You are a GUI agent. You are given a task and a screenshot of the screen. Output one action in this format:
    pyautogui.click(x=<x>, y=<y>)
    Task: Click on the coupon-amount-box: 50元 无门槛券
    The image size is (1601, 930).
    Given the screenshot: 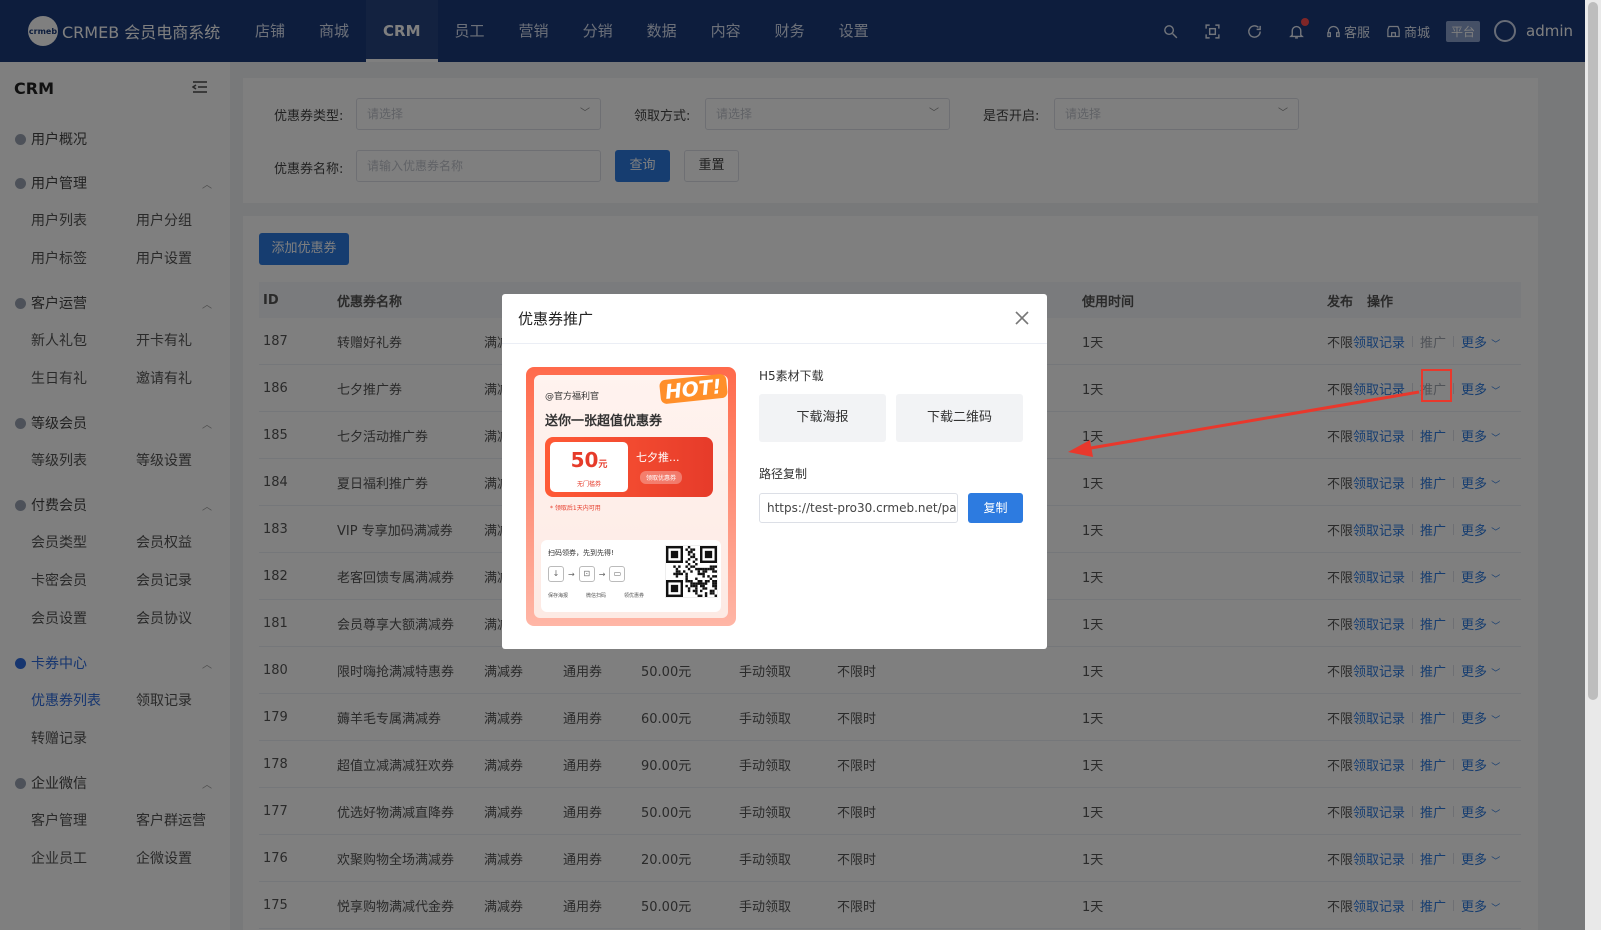 What is the action you would take?
    pyautogui.click(x=589, y=467)
    